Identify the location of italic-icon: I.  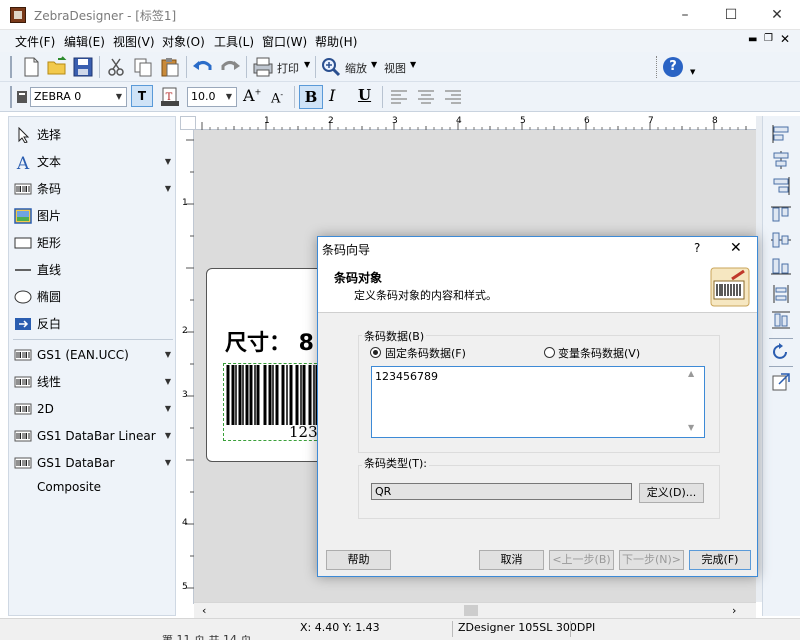
(332, 95).